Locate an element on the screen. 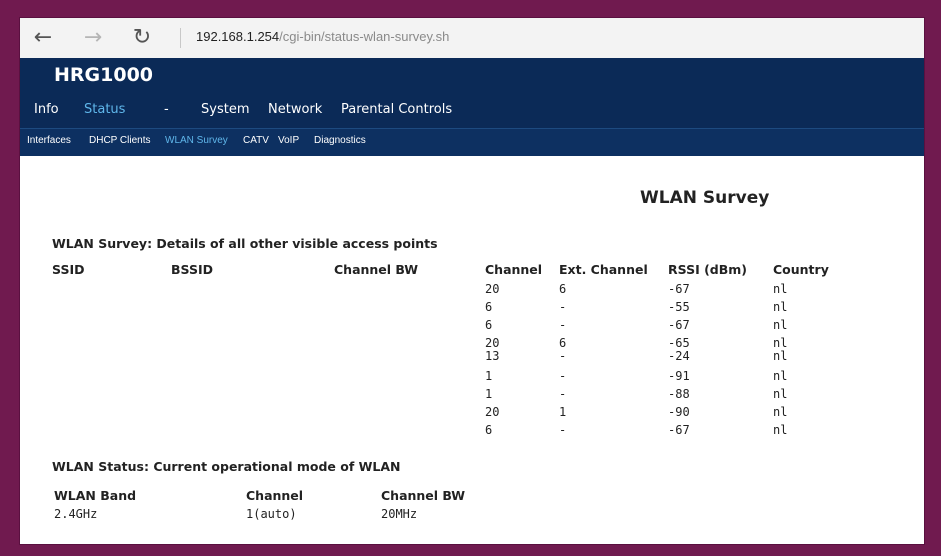 The height and width of the screenshot is (556, 941). col-header-ssid: SSID is located at coordinates (68, 269).